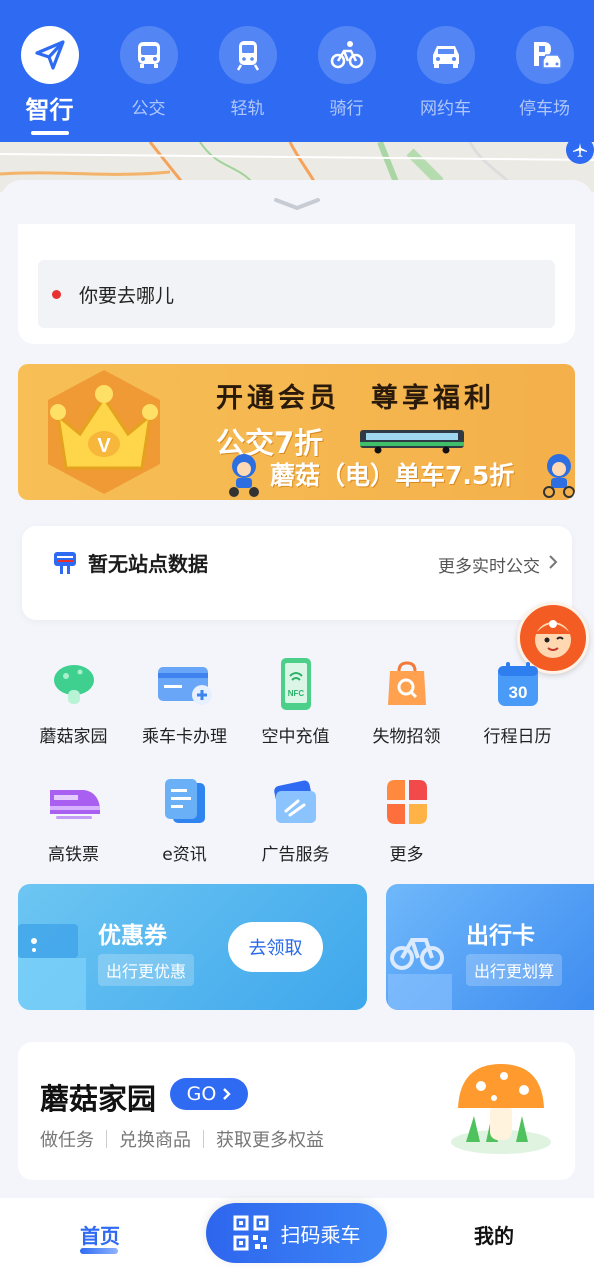 This screenshot has width=594, height=1280. I want to click on grid-label: 广告服务, so click(295, 855).